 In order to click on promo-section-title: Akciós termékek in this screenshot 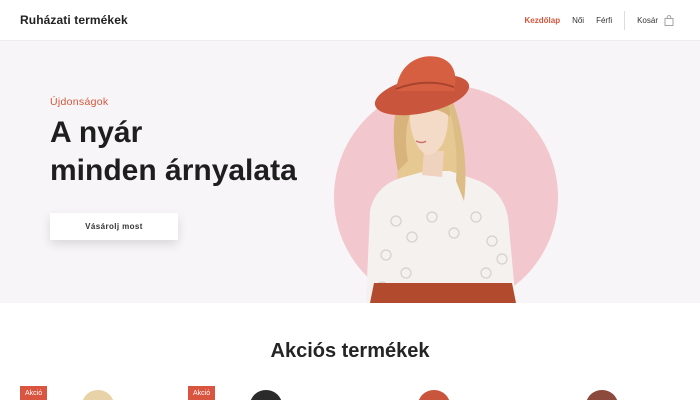, I will do `click(350, 351)`.